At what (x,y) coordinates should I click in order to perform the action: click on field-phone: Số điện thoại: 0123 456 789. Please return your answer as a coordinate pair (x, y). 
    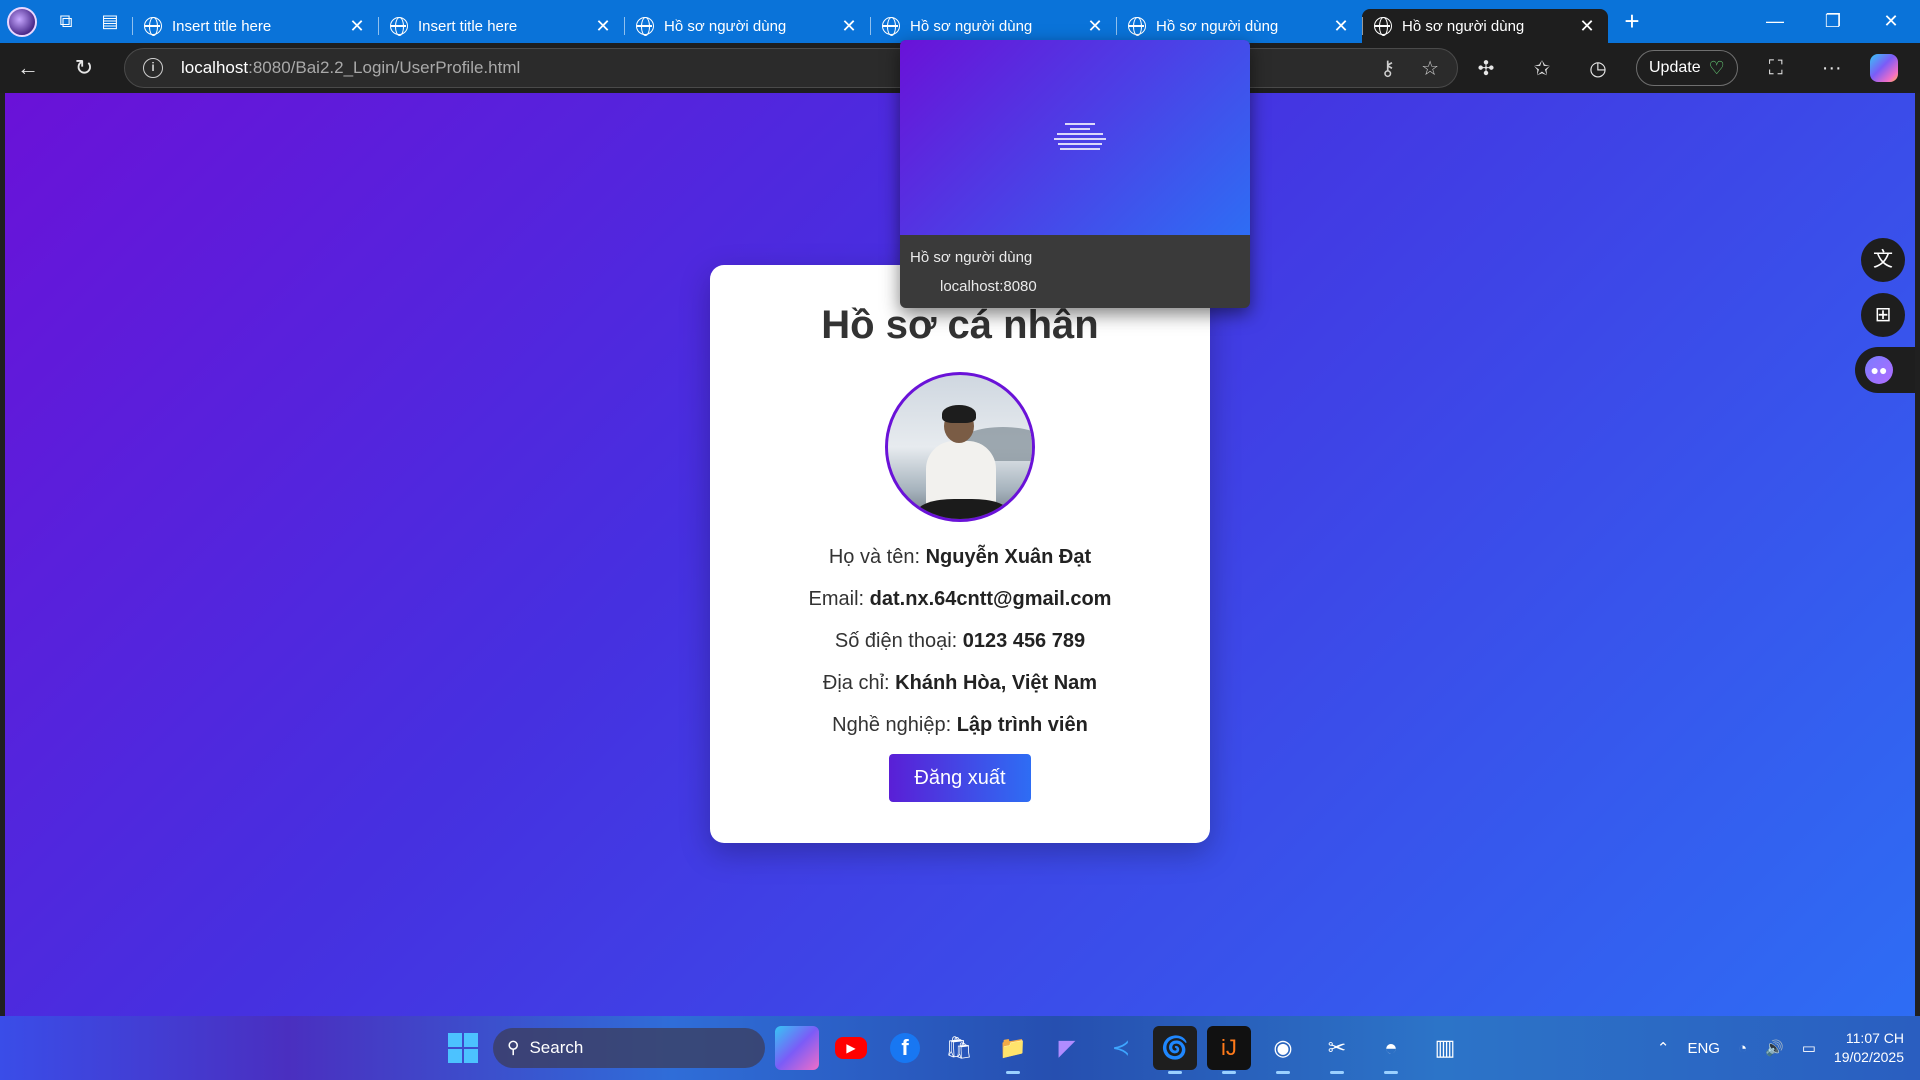
    Looking at the image, I should click on (960, 641).